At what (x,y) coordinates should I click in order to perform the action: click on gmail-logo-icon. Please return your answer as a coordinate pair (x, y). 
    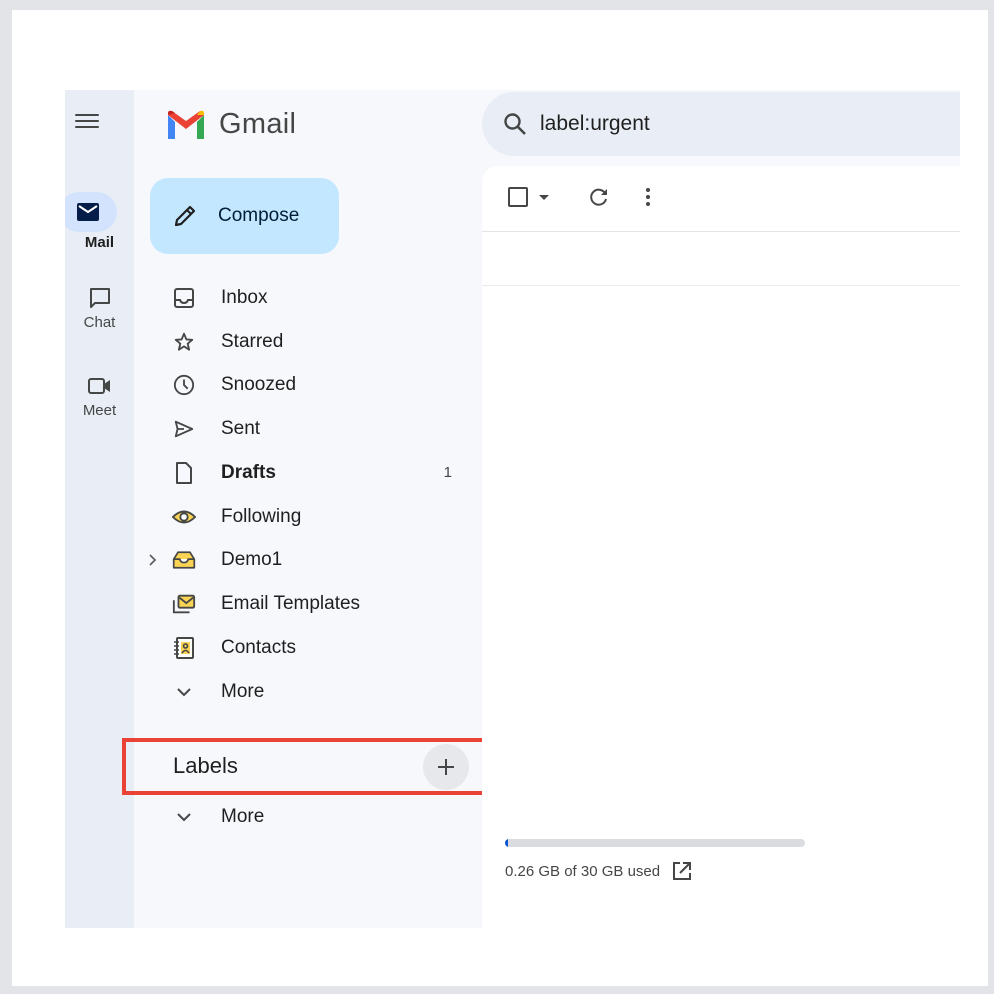
    Looking at the image, I should click on (186, 124).